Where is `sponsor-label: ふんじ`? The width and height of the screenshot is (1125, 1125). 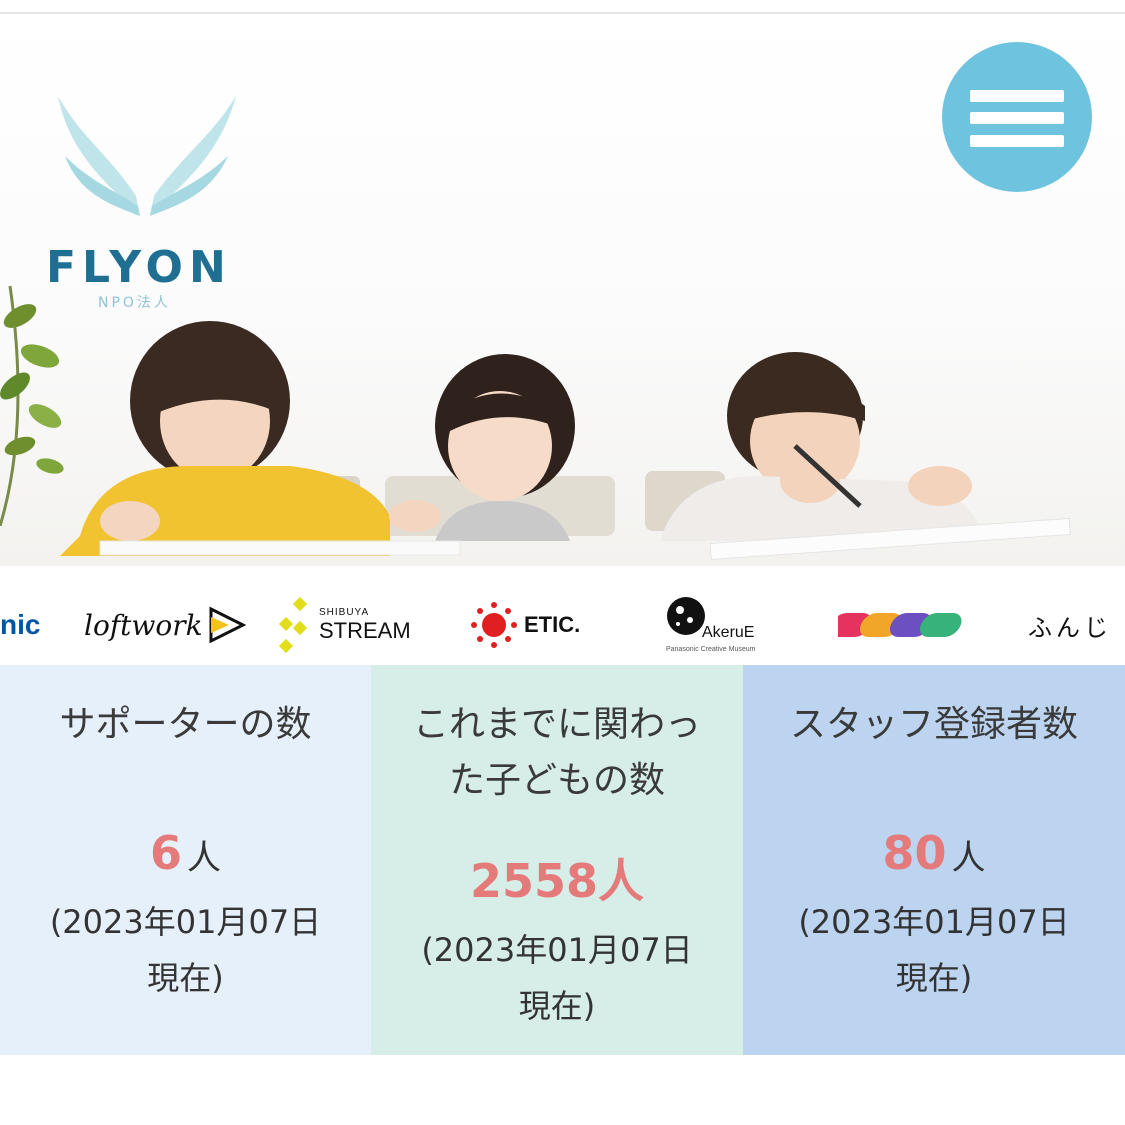 sponsor-label: ふんじ is located at coordinates (1070, 627).